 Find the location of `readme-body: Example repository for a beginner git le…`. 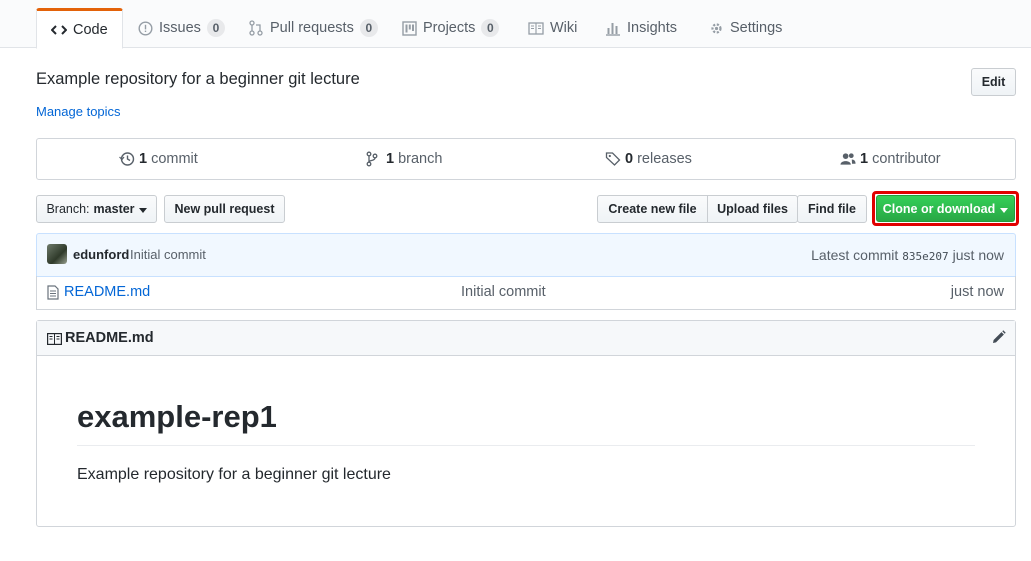

readme-body: Example repository for a beginner git le… is located at coordinates (234, 474).